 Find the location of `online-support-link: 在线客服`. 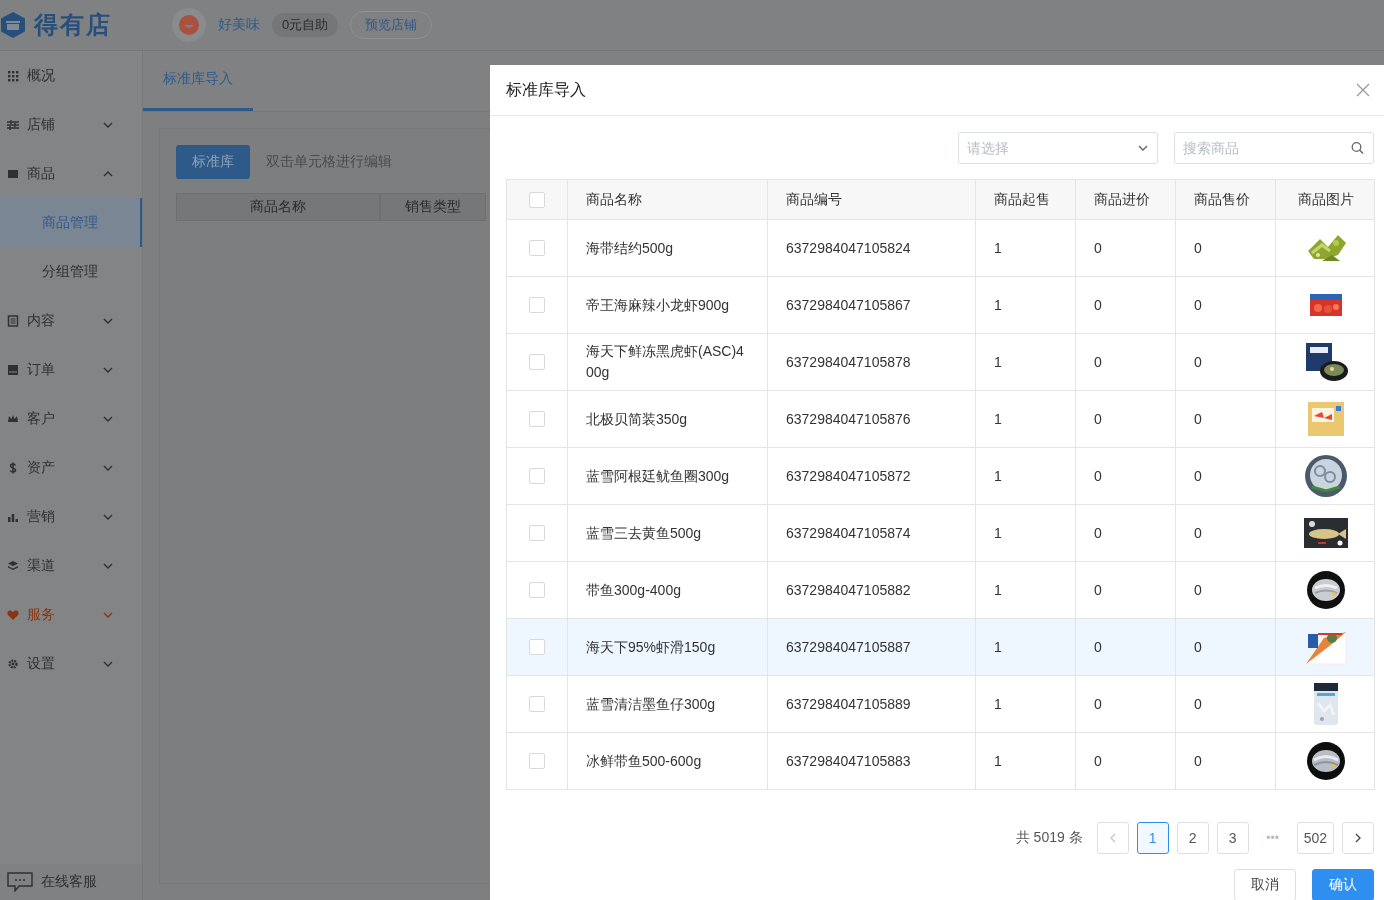

online-support-link: 在线客服 is located at coordinates (71, 882).